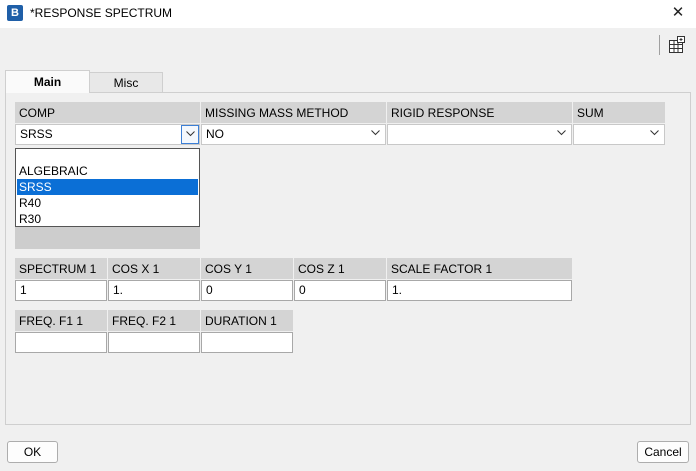 The width and height of the screenshot is (696, 471). Describe the element at coordinates (154, 320) in the screenshot. I see `freq-f2-1-header: FREQ. F2 1` at that location.